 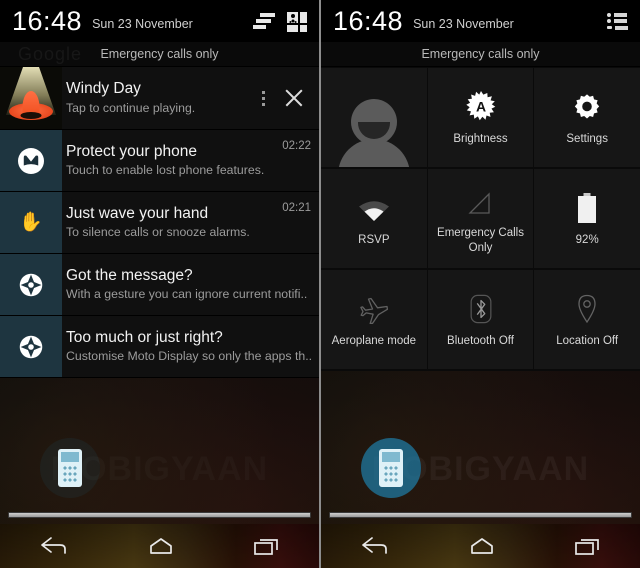 I want to click on quick-settings-row: RSVP Emergency Calls Only 92%, so click(x=480, y=219).